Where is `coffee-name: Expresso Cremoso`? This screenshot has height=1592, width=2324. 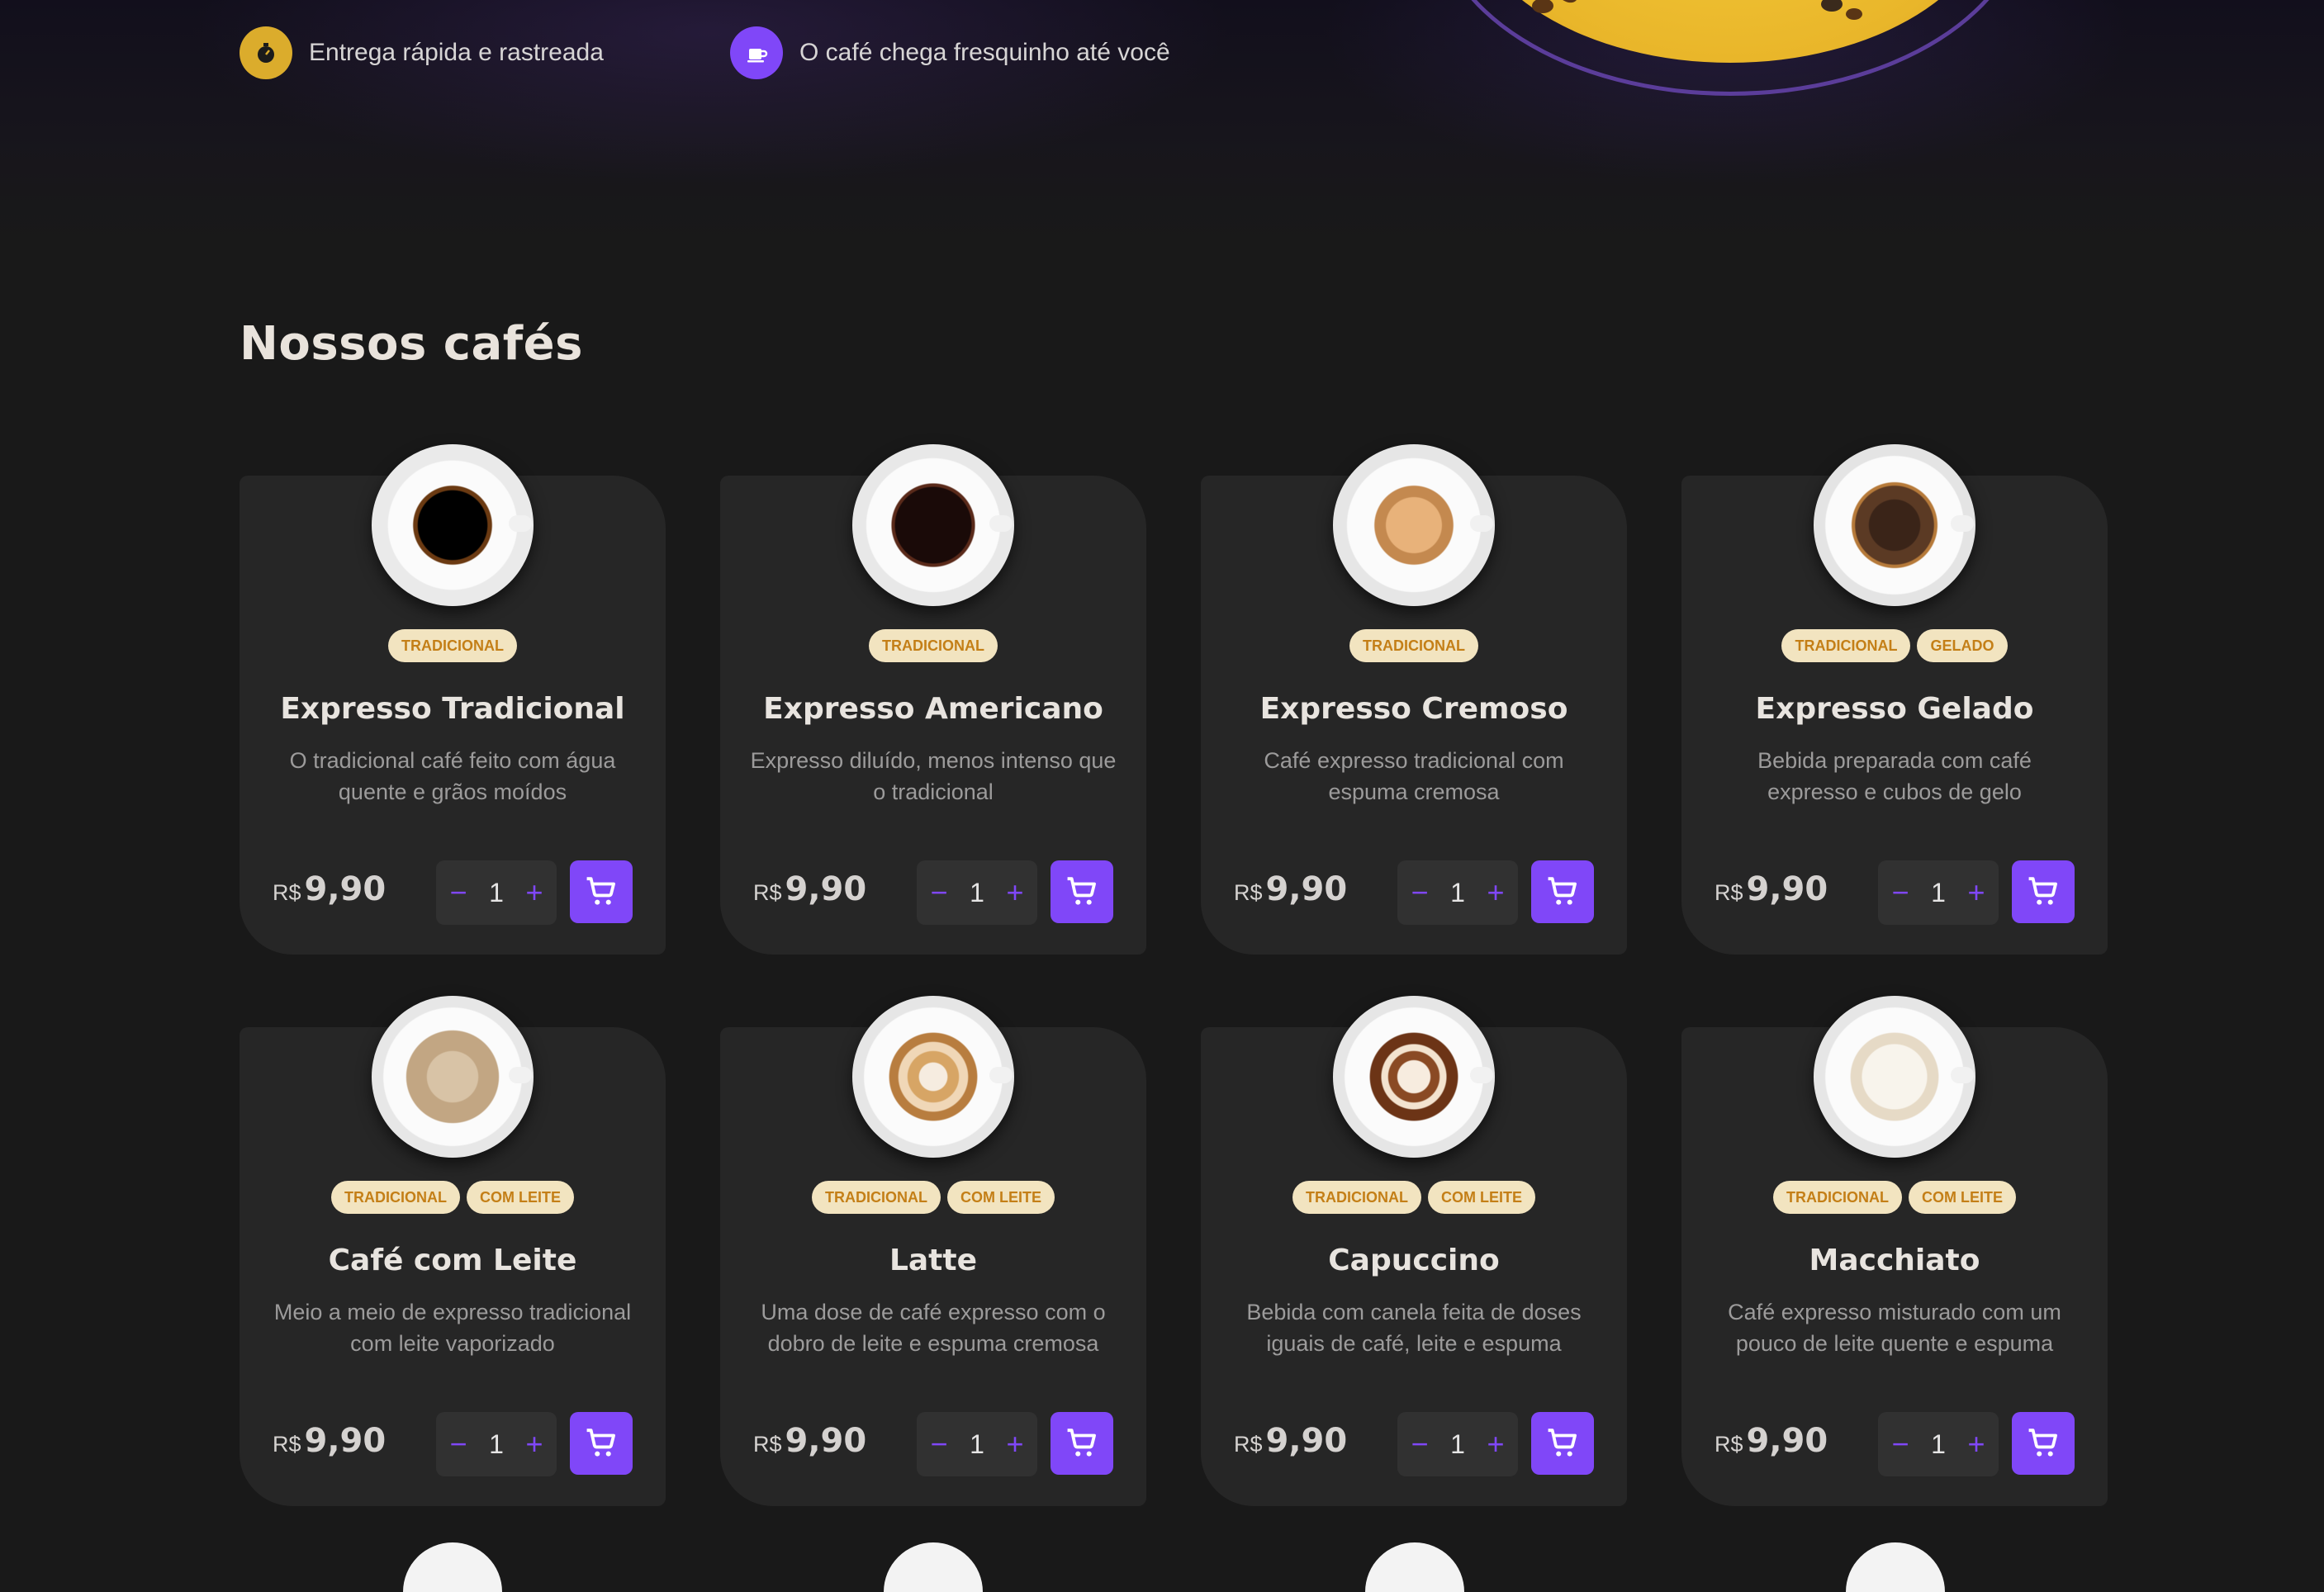
coffee-name: Expresso Cremoso is located at coordinates (1413, 709).